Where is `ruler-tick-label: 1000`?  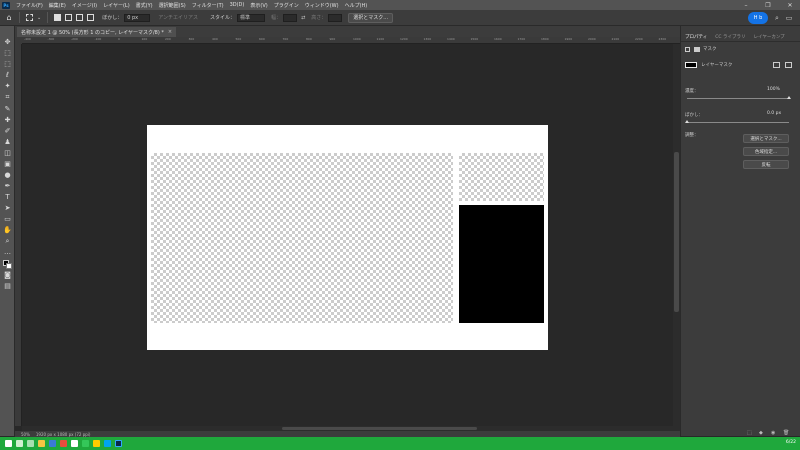
ruler-tick-label: 1000 is located at coordinates (357, 39).